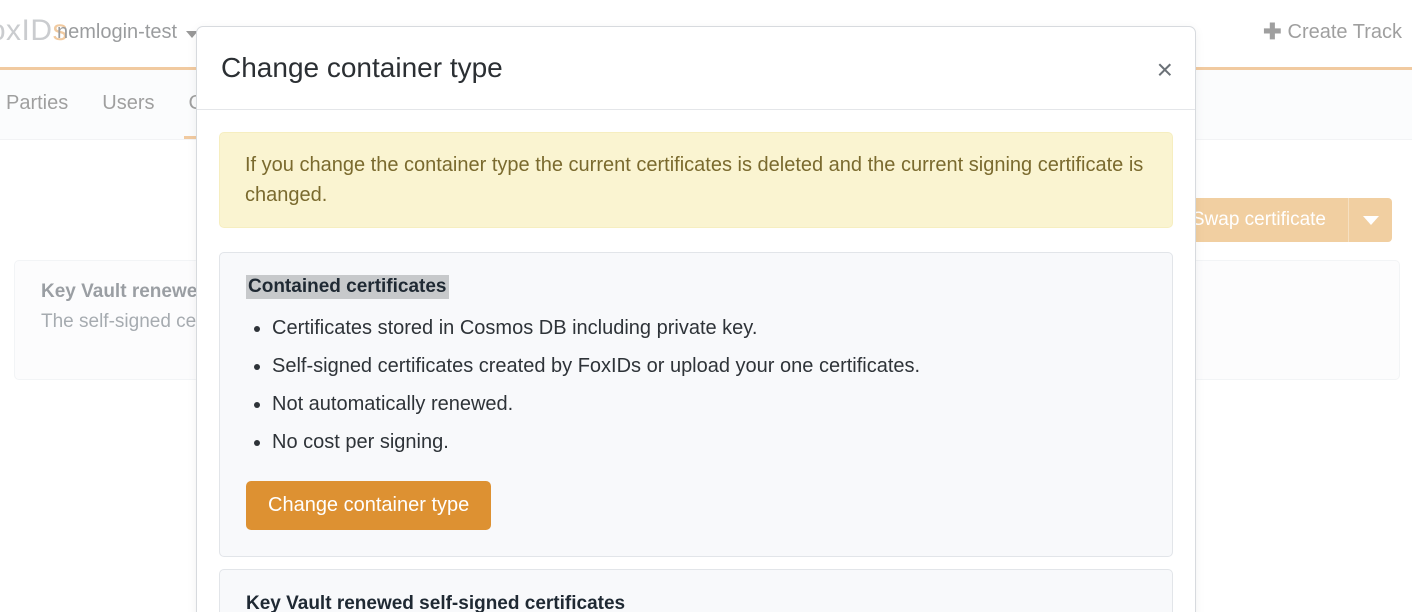 The height and width of the screenshot is (612, 1412). Describe the element at coordinates (1165, 70) in the screenshot. I see `close-icon: ×` at that location.